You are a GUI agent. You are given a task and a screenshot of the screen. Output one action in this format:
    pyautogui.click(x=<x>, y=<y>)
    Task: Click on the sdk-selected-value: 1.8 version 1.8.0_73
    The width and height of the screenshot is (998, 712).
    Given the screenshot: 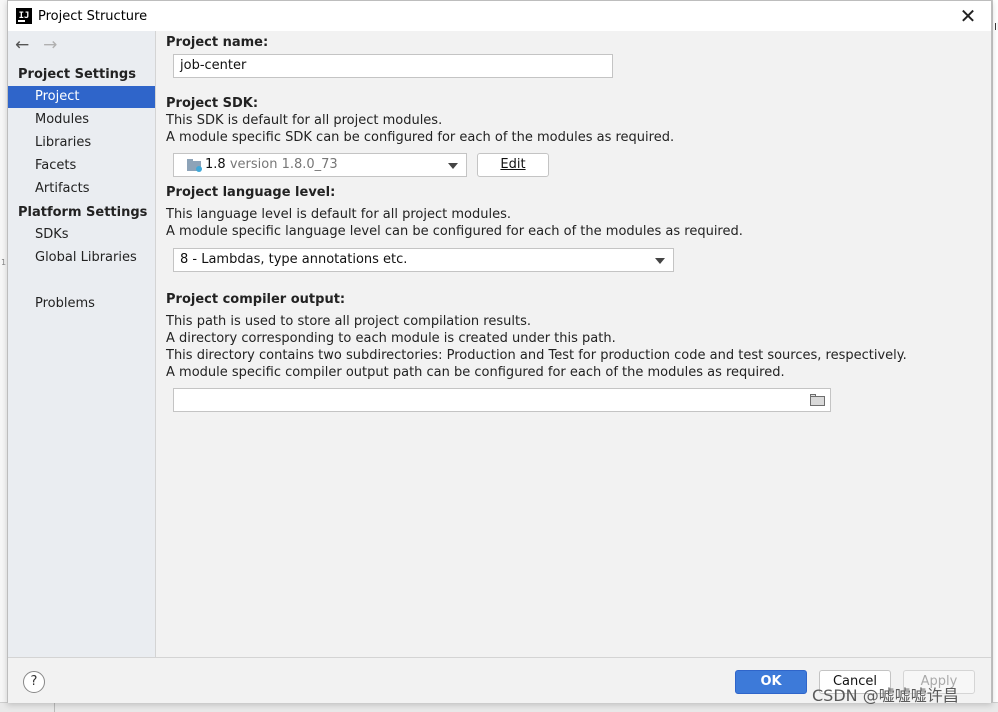 What is the action you would take?
    pyautogui.click(x=271, y=164)
    